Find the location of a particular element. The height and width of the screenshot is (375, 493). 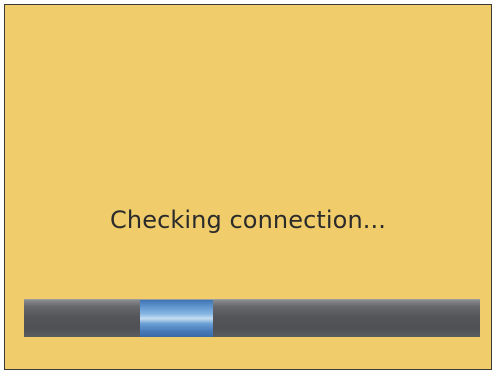

progress-indicator is located at coordinates (176, 318).